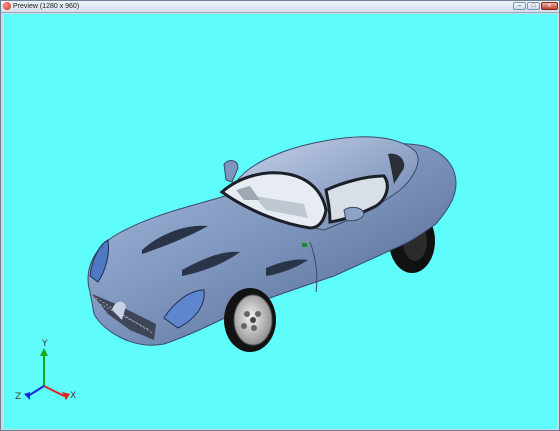  What do you see at coordinates (280, 7) in the screenshot?
I see `title-bar: Preview (1280 x 960) – □ x` at bounding box center [280, 7].